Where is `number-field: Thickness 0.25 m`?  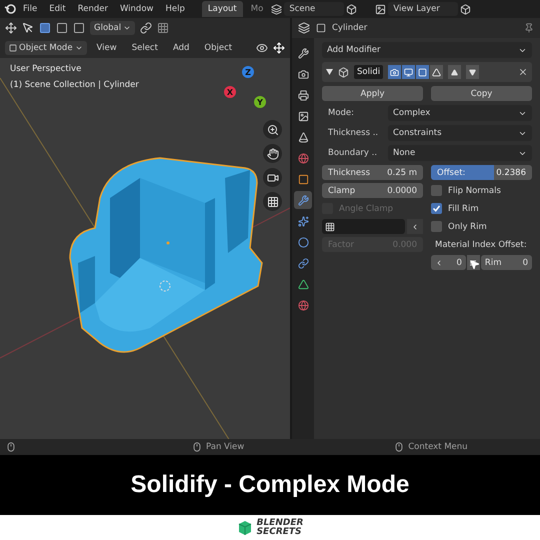
number-field: Thickness 0.25 m is located at coordinates (372, 172).